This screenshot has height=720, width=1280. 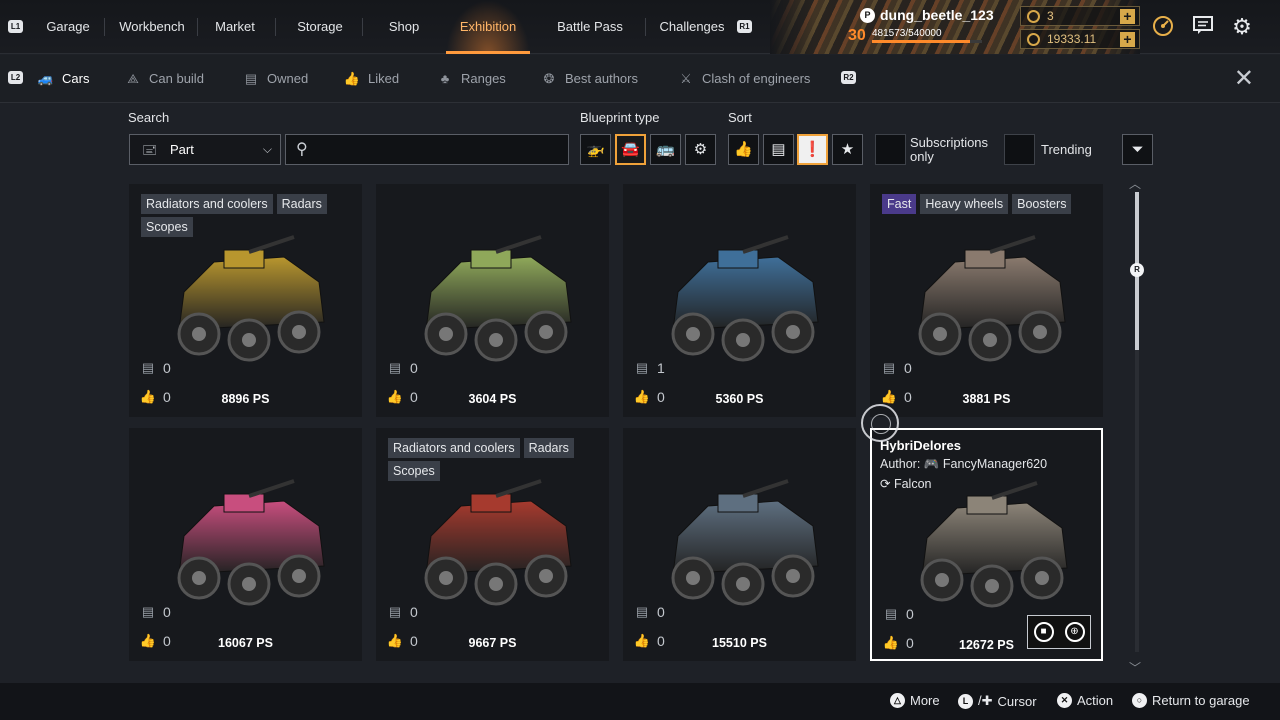 What do you see at coordinates (590, 27) in the screenshot?
I see `tab-battle-pass: Battle Pass` at bounding box center [590, 27].